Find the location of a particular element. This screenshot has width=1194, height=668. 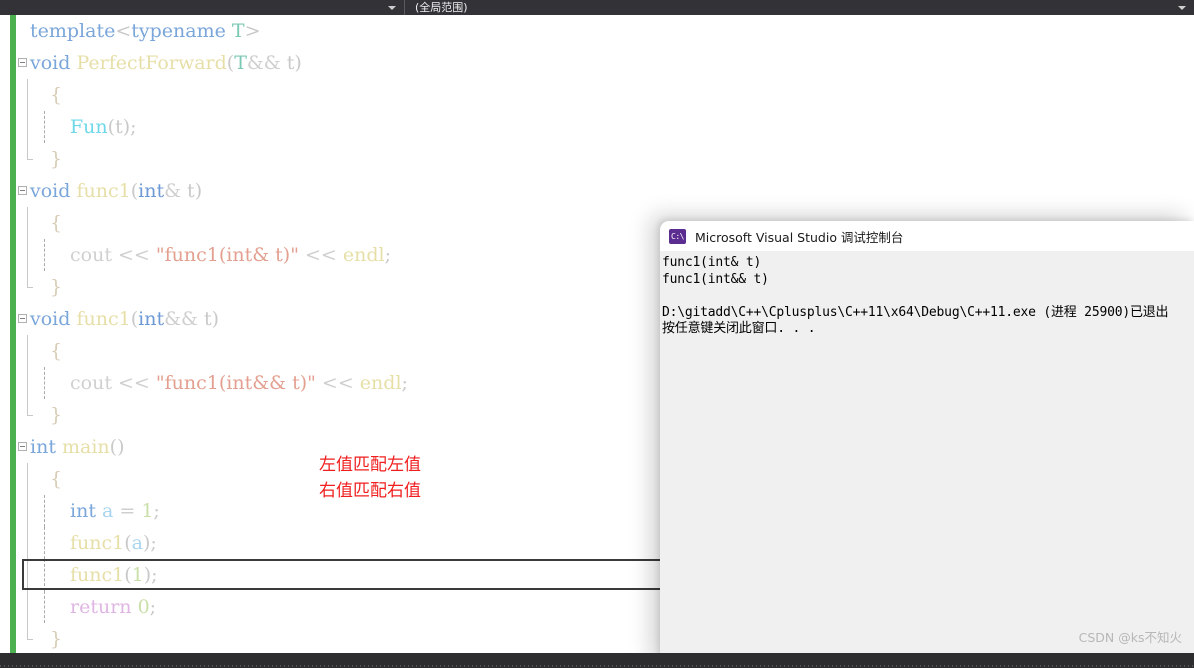

code-line: template<typename T> is located at coordinates (597, 31).